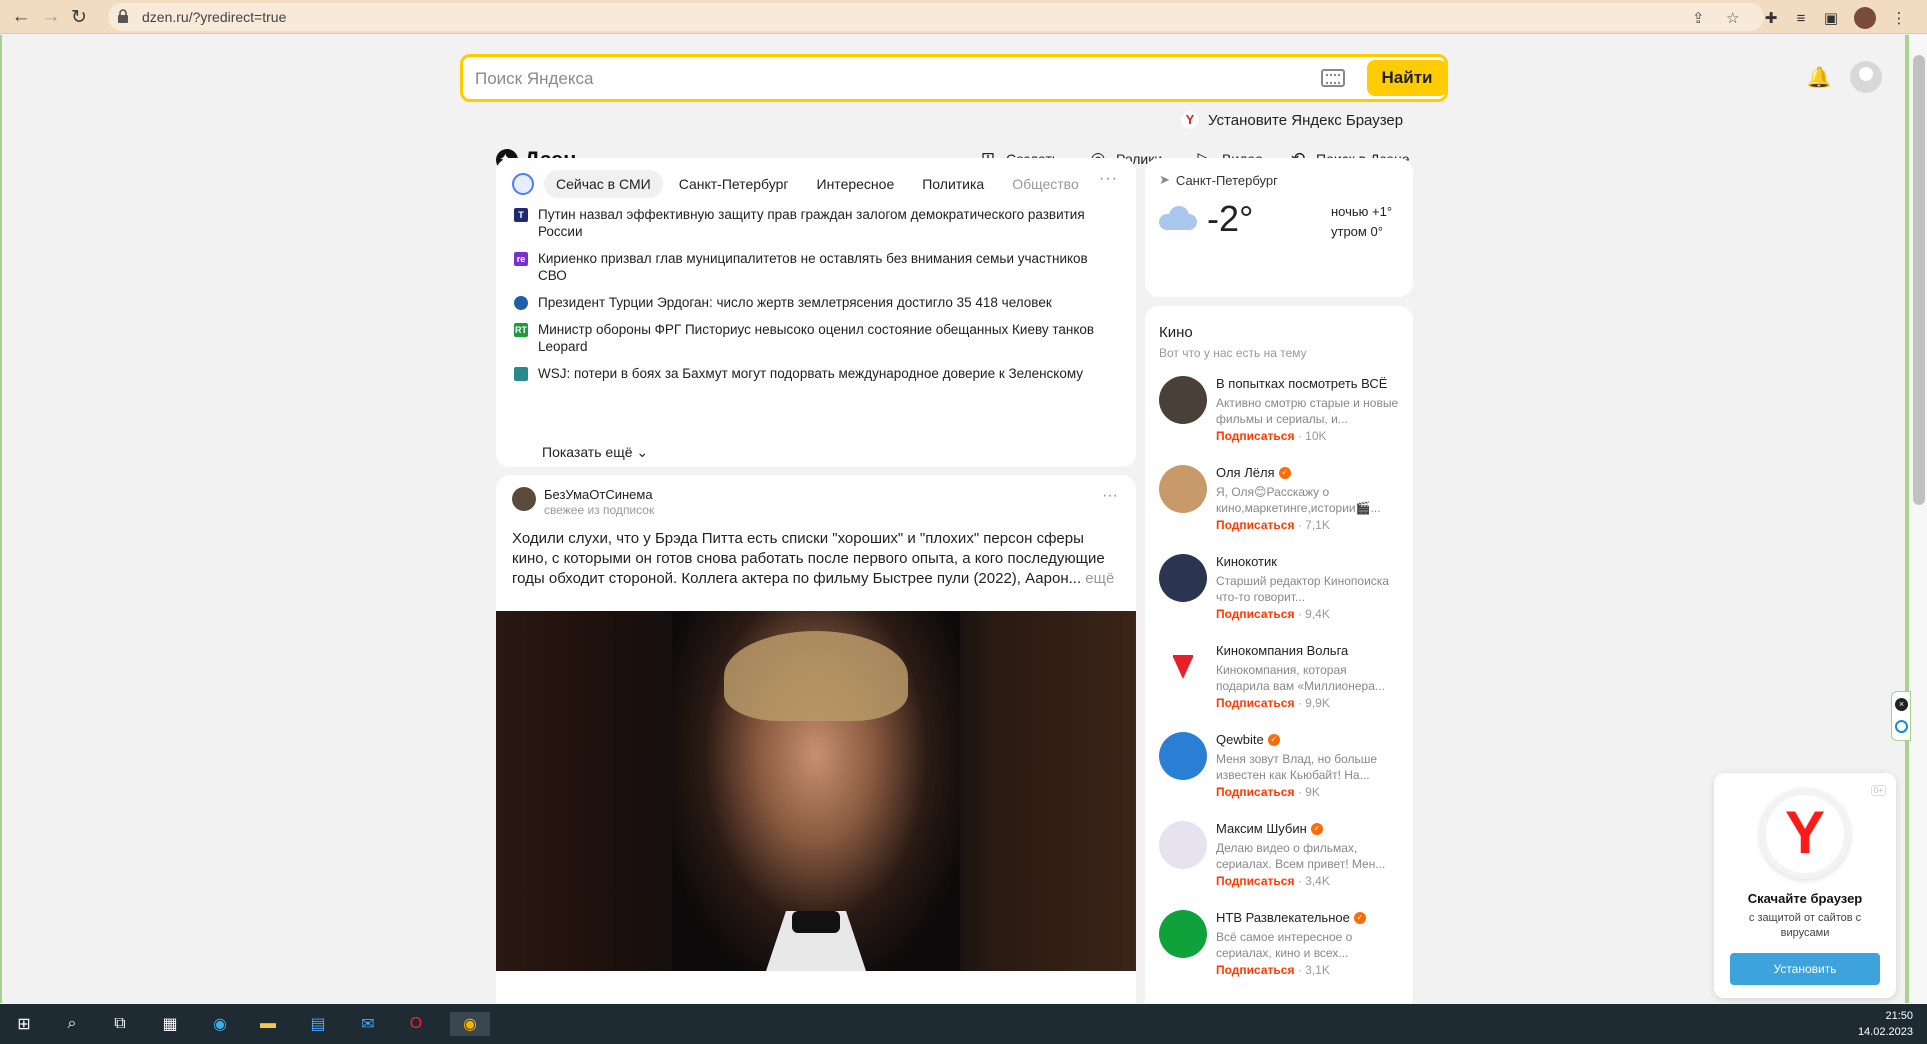 This screenshot has height=1044, width=1927. I want to click on channel-subscribe: Подписаться · 9,9K, so click(1273, 703).